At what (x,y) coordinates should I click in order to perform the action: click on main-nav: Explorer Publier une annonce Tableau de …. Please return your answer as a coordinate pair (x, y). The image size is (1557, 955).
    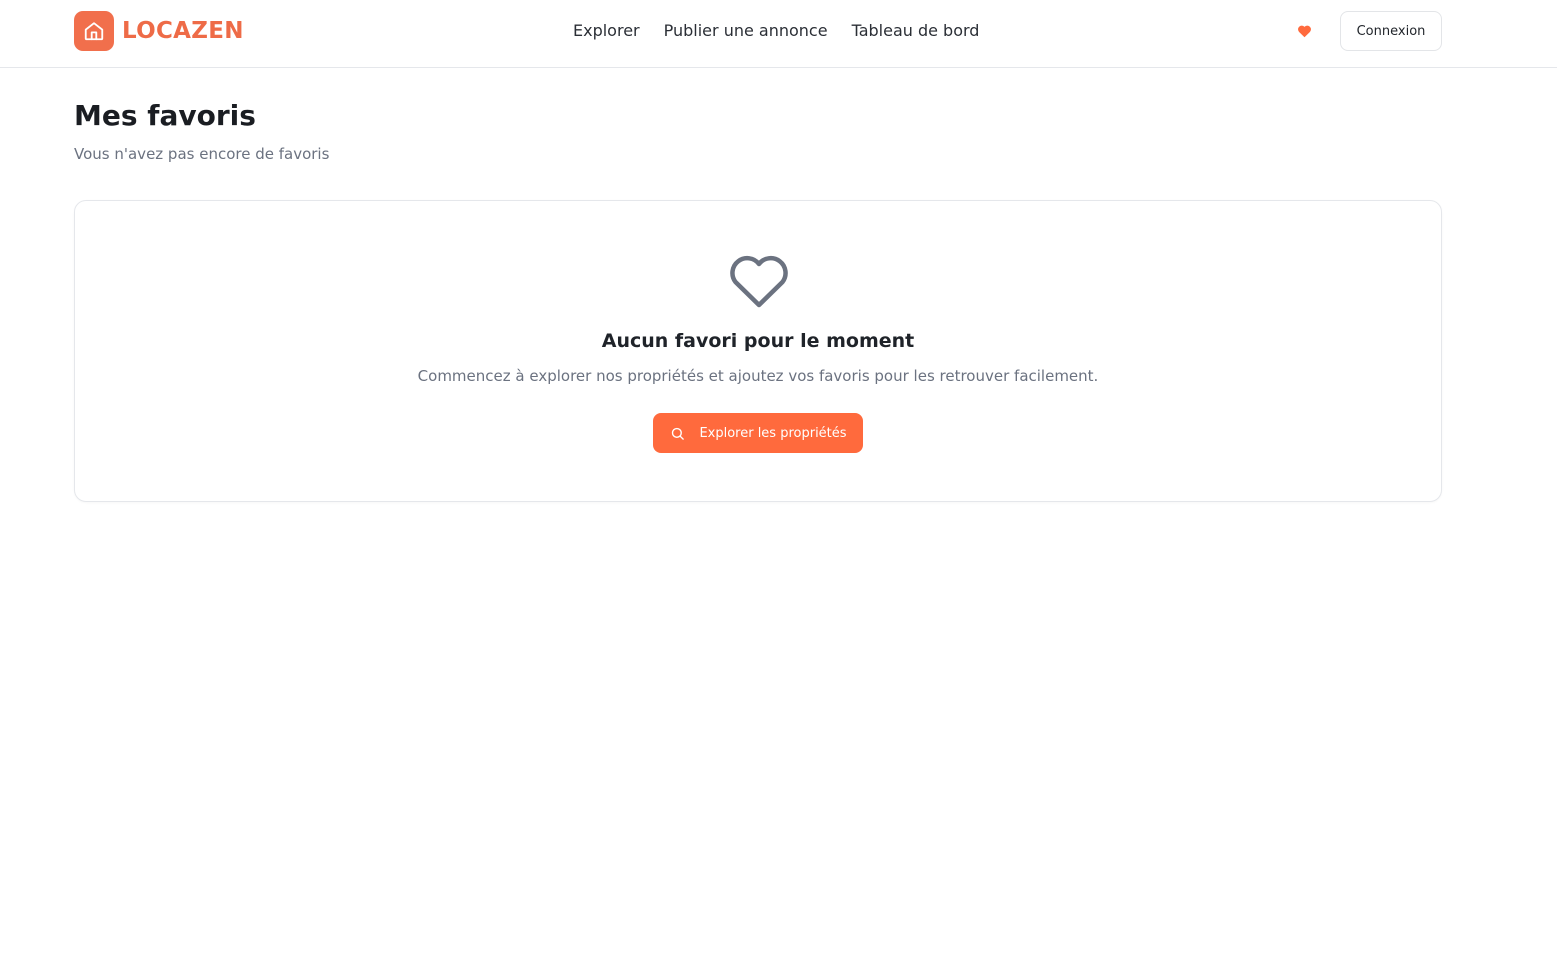
    Looking at the image, I should click on (776, 30).